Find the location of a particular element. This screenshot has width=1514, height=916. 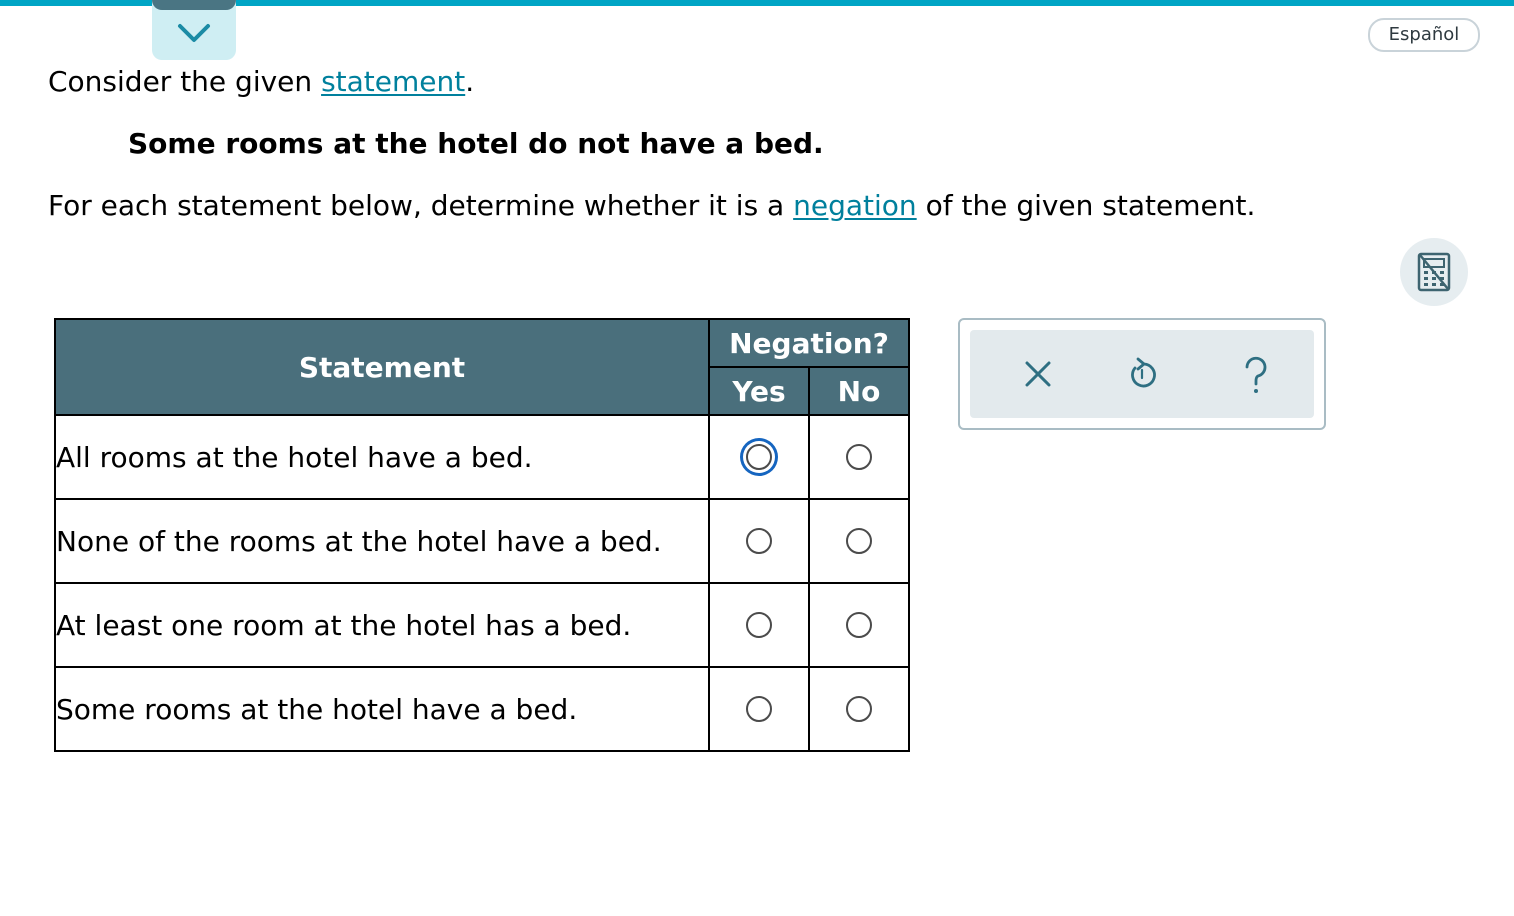

chevron-down-icon is located at coordinates (194, 33).